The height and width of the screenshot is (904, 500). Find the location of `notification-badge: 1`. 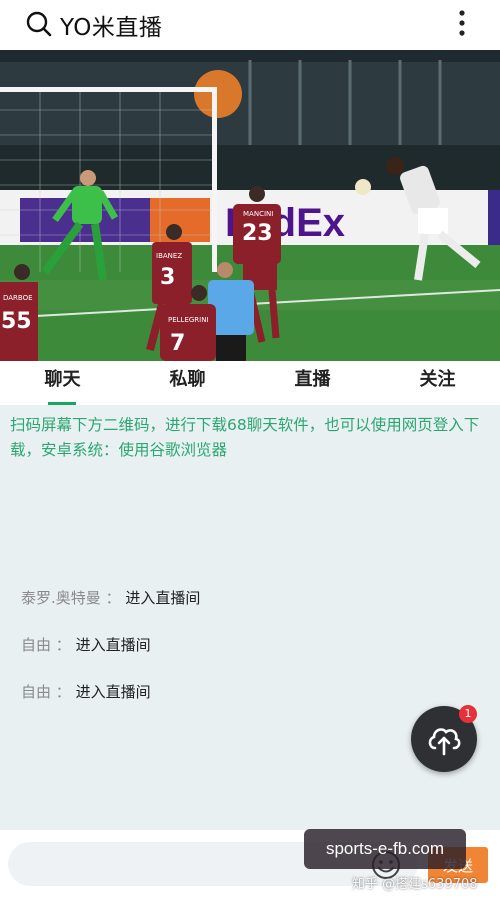

notification-badge: 1 is located at coordinates (468, 714).